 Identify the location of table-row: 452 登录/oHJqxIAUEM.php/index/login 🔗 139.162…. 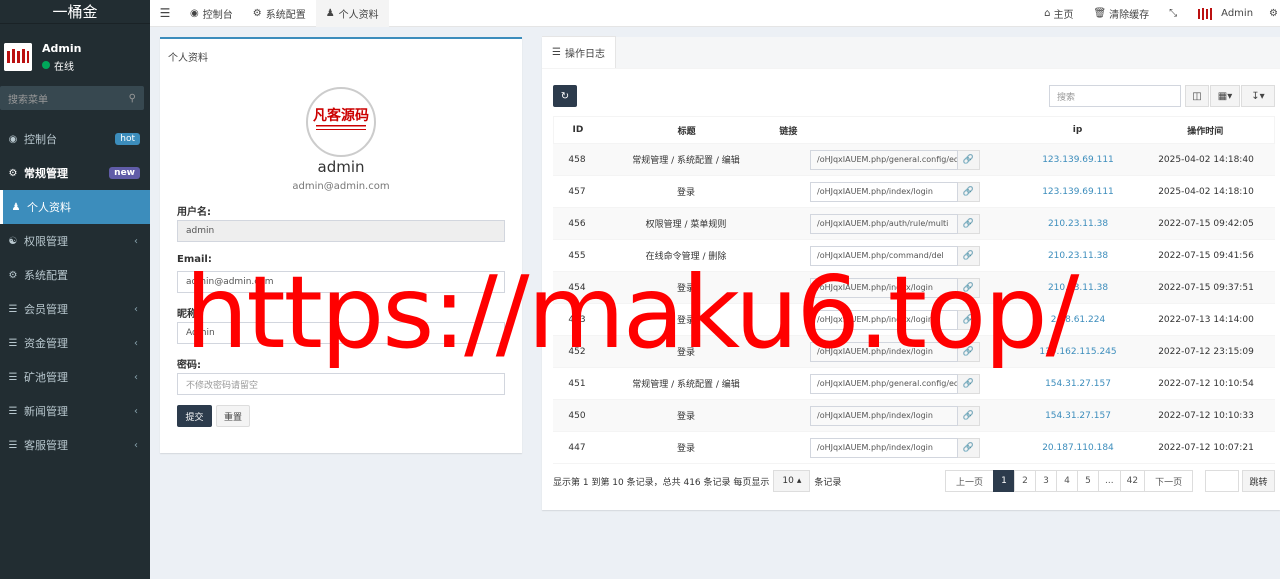
(914, 352).